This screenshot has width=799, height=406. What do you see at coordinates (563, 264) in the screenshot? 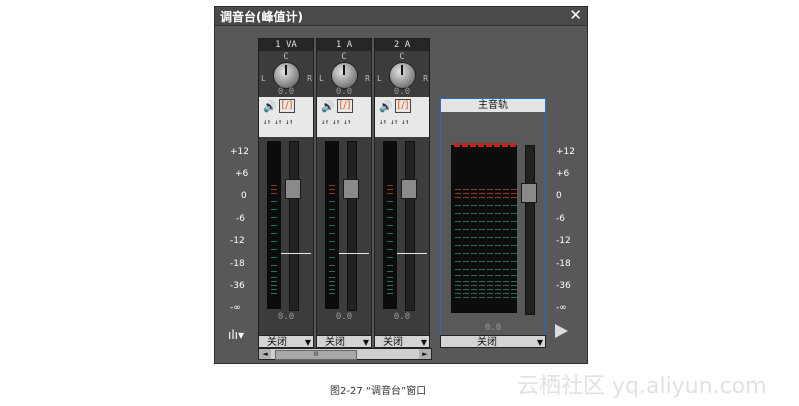
I see `db-tick-label: -18` at bounding box center [563, 264].